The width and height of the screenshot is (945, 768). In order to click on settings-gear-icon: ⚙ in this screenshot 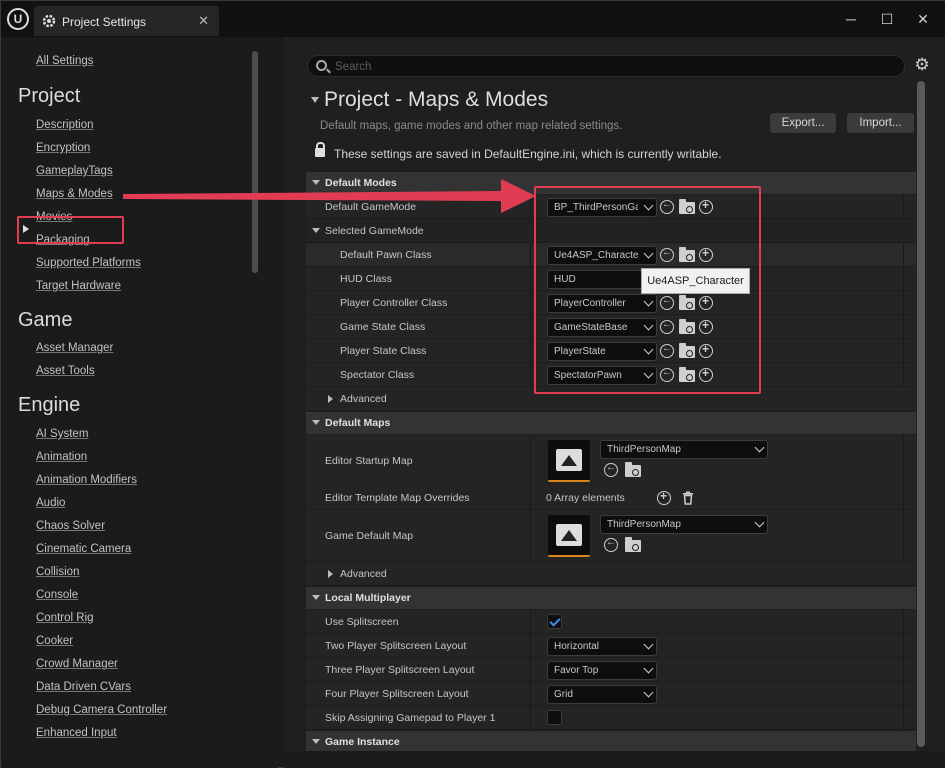, I will do `click(922, 65)`.